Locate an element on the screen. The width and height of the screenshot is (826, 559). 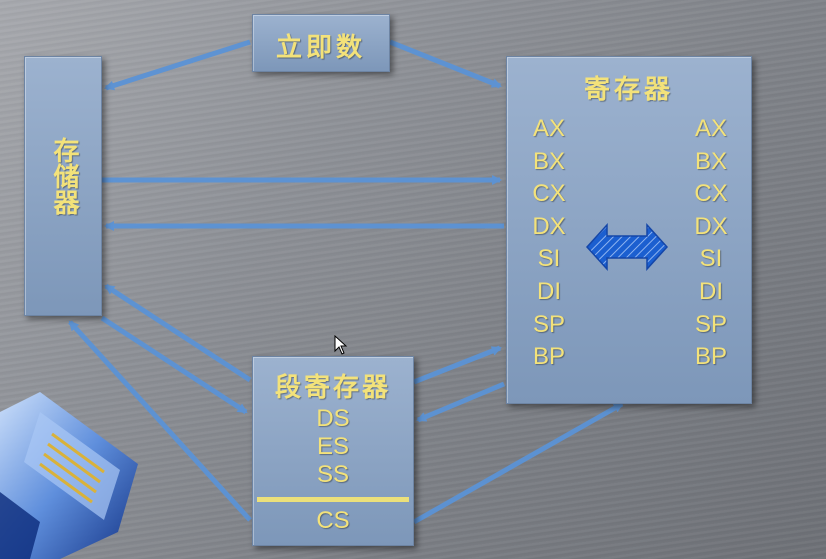
register-left-bx: BX is located at coordinates (548, 161).